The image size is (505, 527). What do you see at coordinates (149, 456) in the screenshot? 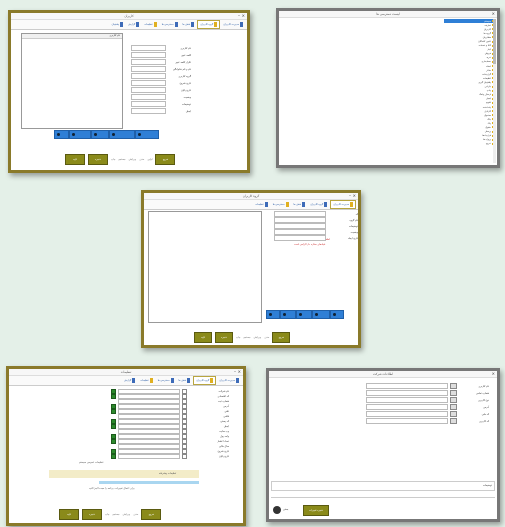
I see `settings-input` at bounding box center [149, 456].